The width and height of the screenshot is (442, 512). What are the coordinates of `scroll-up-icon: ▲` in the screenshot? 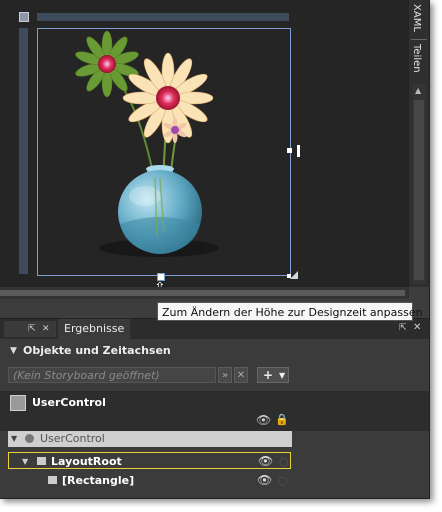 It's located at (418, 90).